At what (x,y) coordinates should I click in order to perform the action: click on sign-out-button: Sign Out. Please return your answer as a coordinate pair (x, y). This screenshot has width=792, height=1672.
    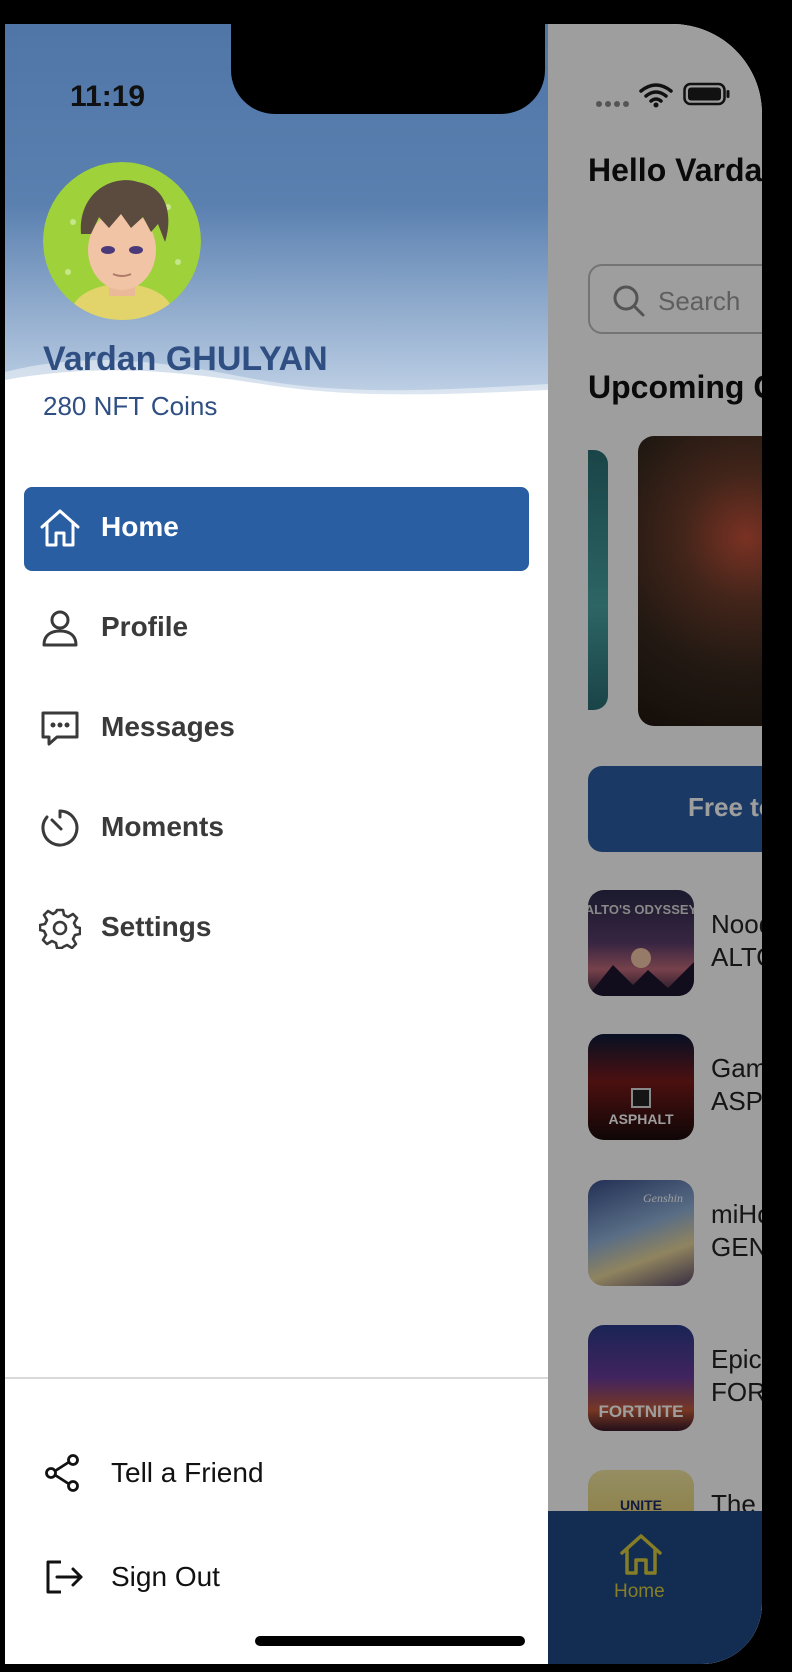
    Looking at the image, I should click on (283, 1577).